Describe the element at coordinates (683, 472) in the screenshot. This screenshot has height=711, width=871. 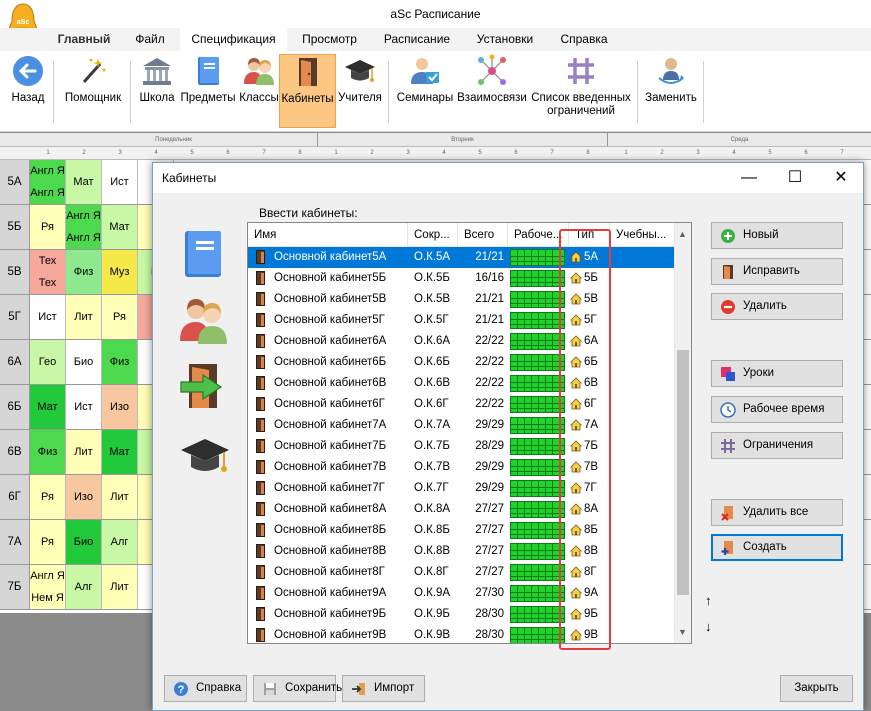
I see `scrollbar-thumb` at that location.